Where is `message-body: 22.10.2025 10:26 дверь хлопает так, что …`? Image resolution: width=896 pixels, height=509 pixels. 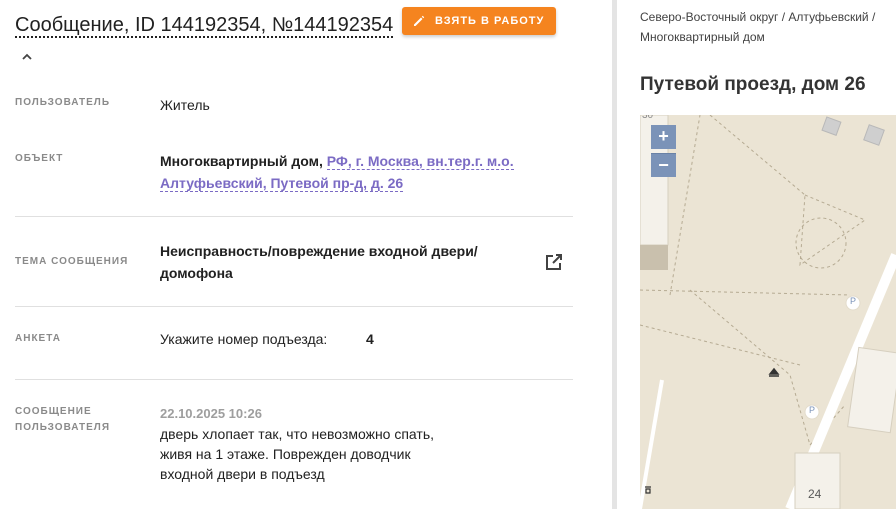 message-body: 22.10.2025 10:26 дверь хлопает так, что … is located at coordinates (310, 443).